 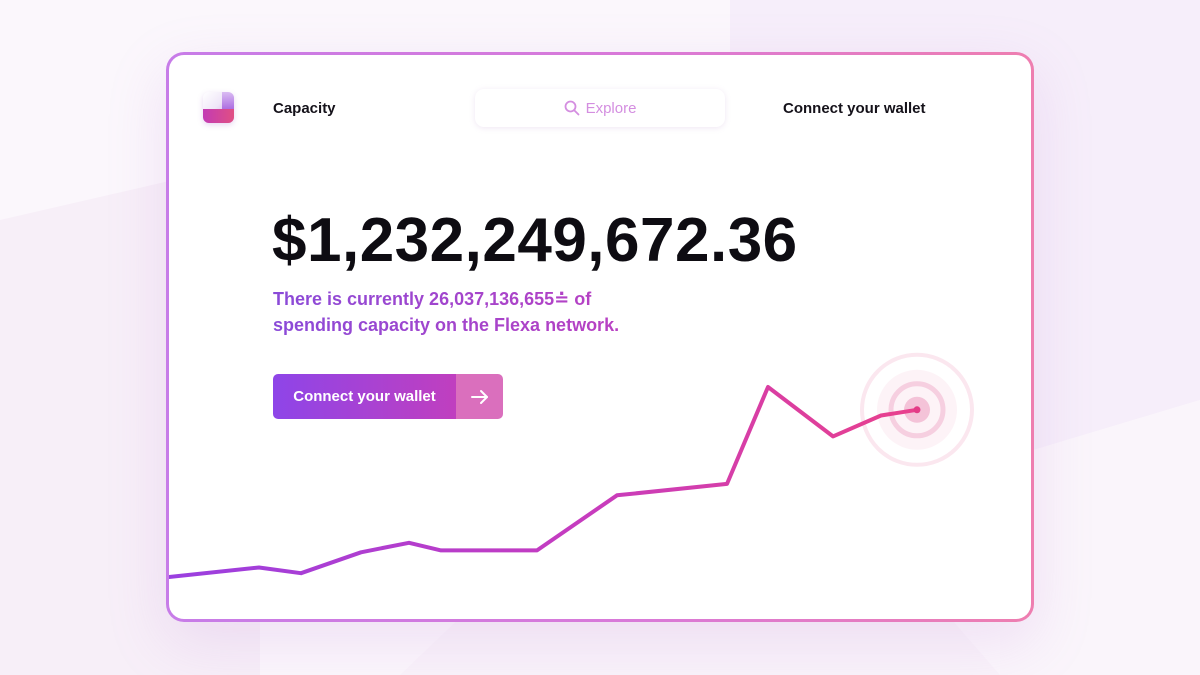 What do you see at coordinates (611, 108) in the screenshot?
I see `search-placeholder: Explore` at bounding box center [611, 108].